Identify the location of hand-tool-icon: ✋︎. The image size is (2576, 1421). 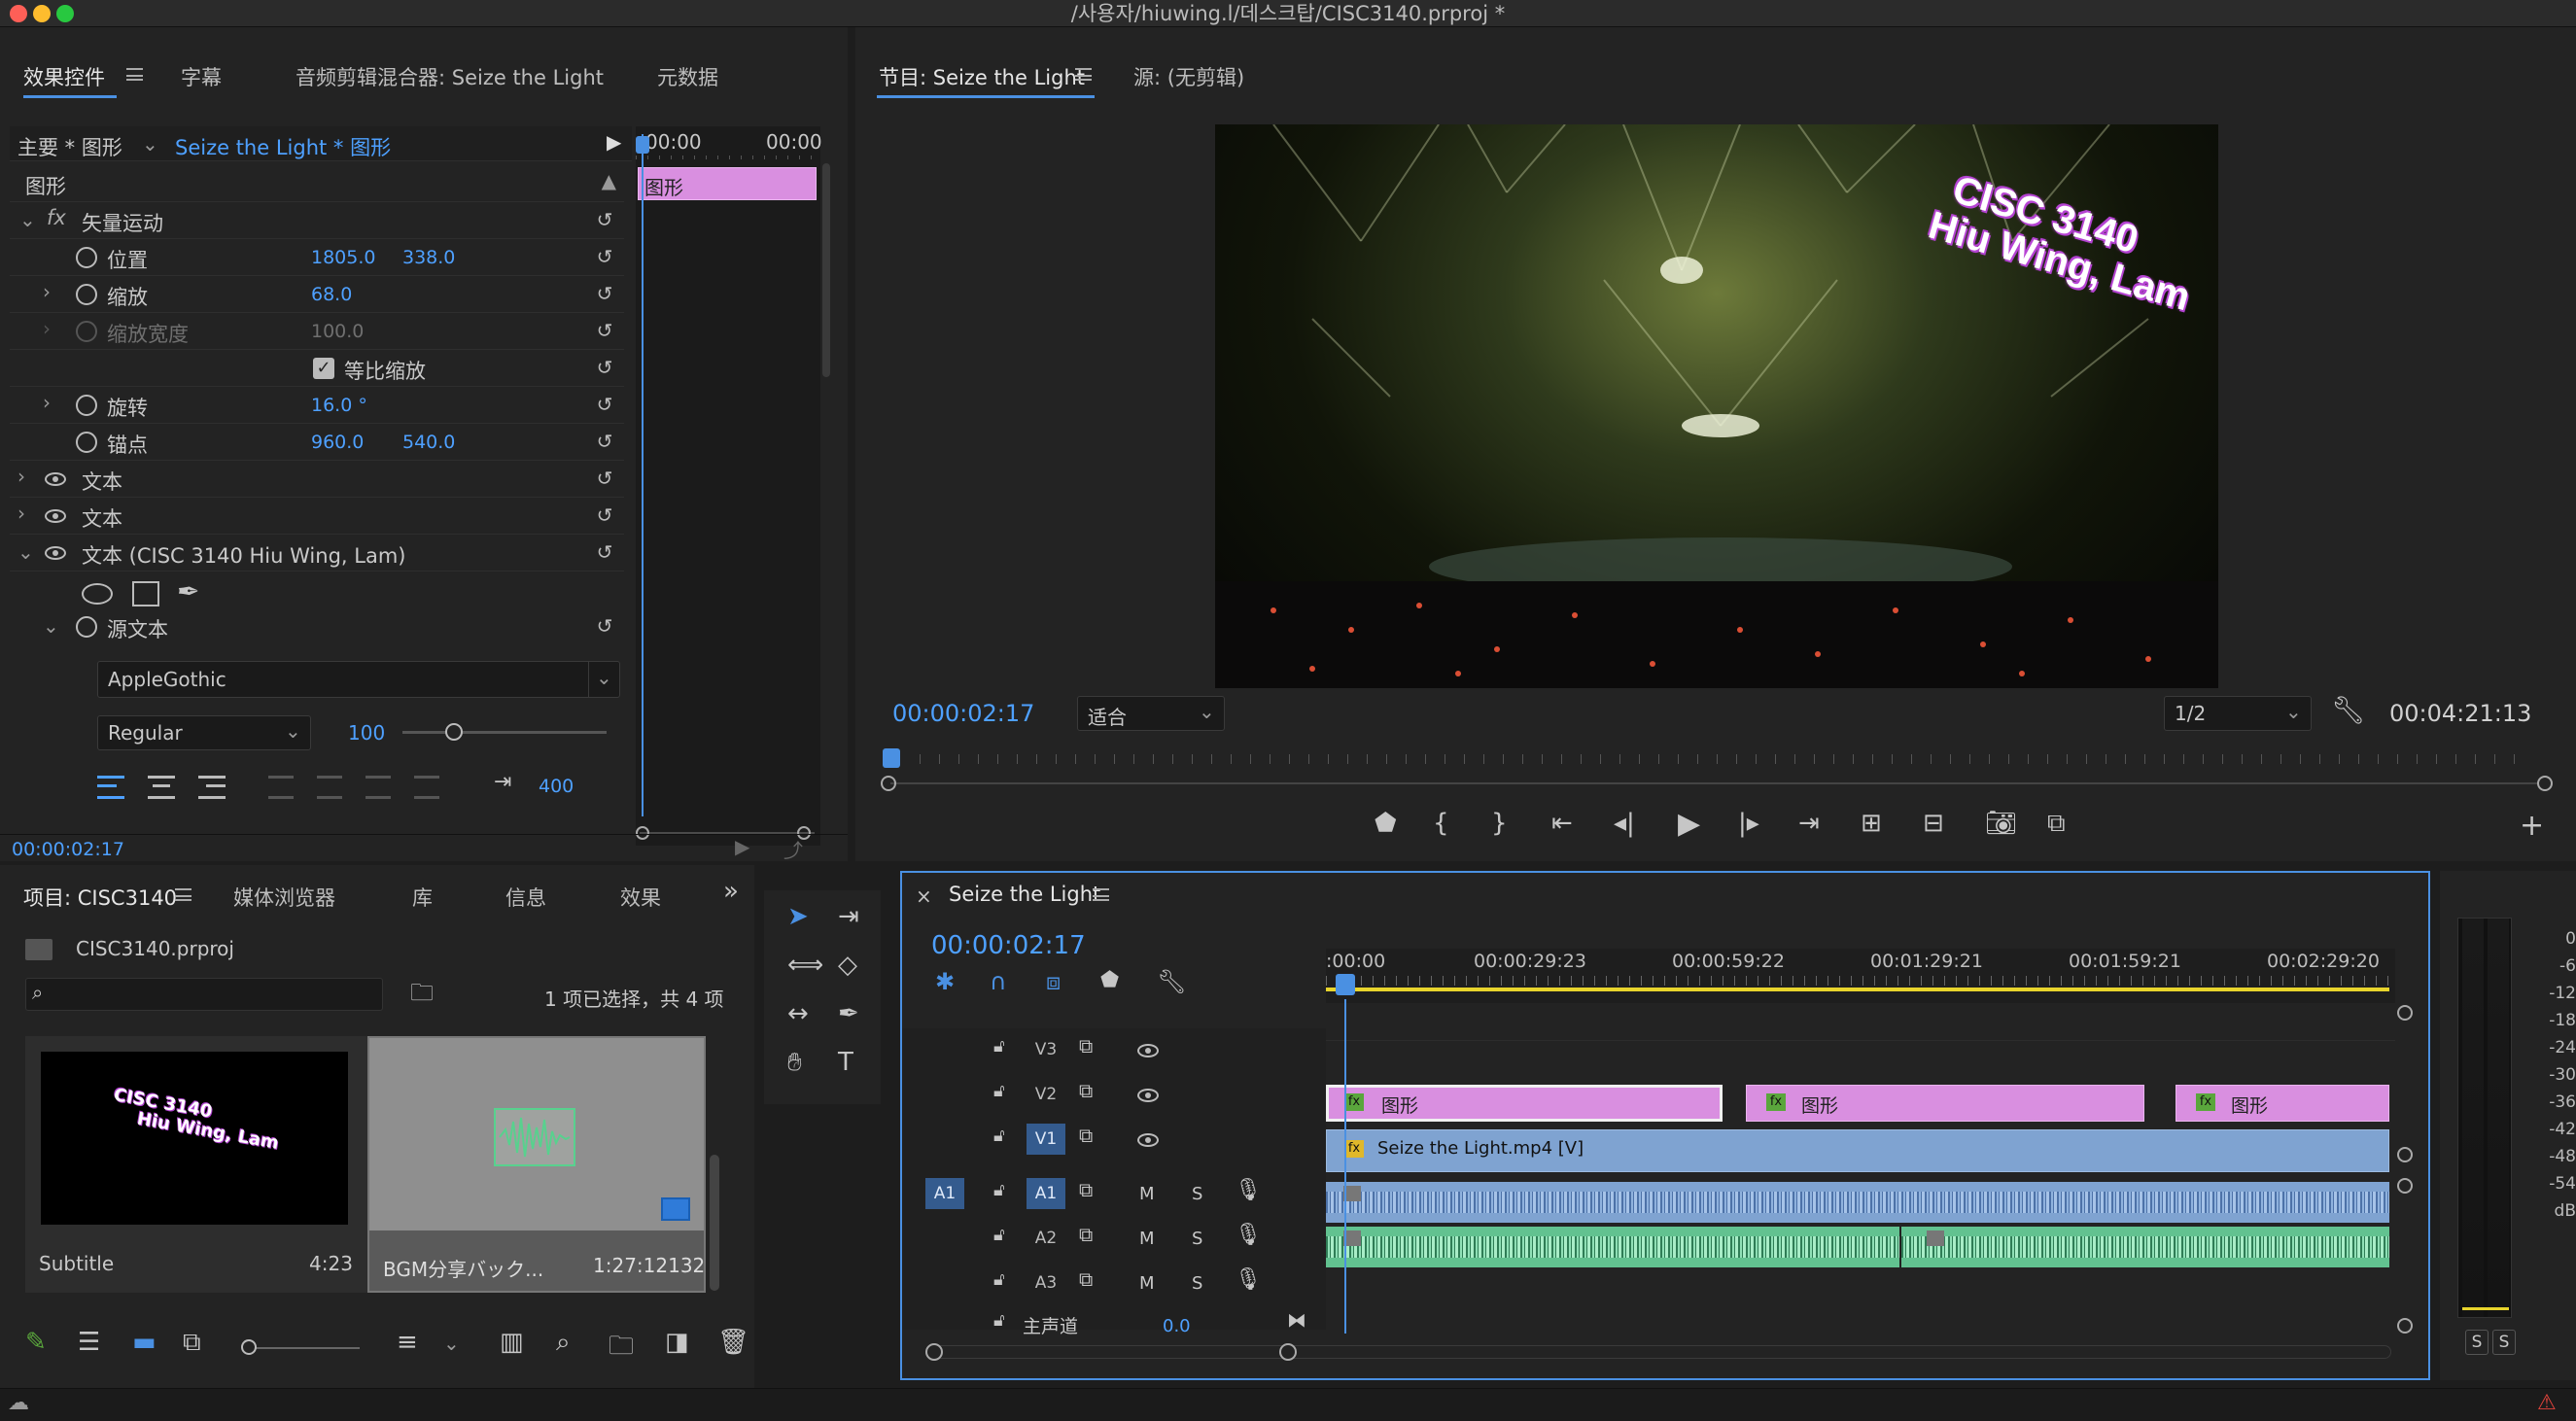
(794, 1063).